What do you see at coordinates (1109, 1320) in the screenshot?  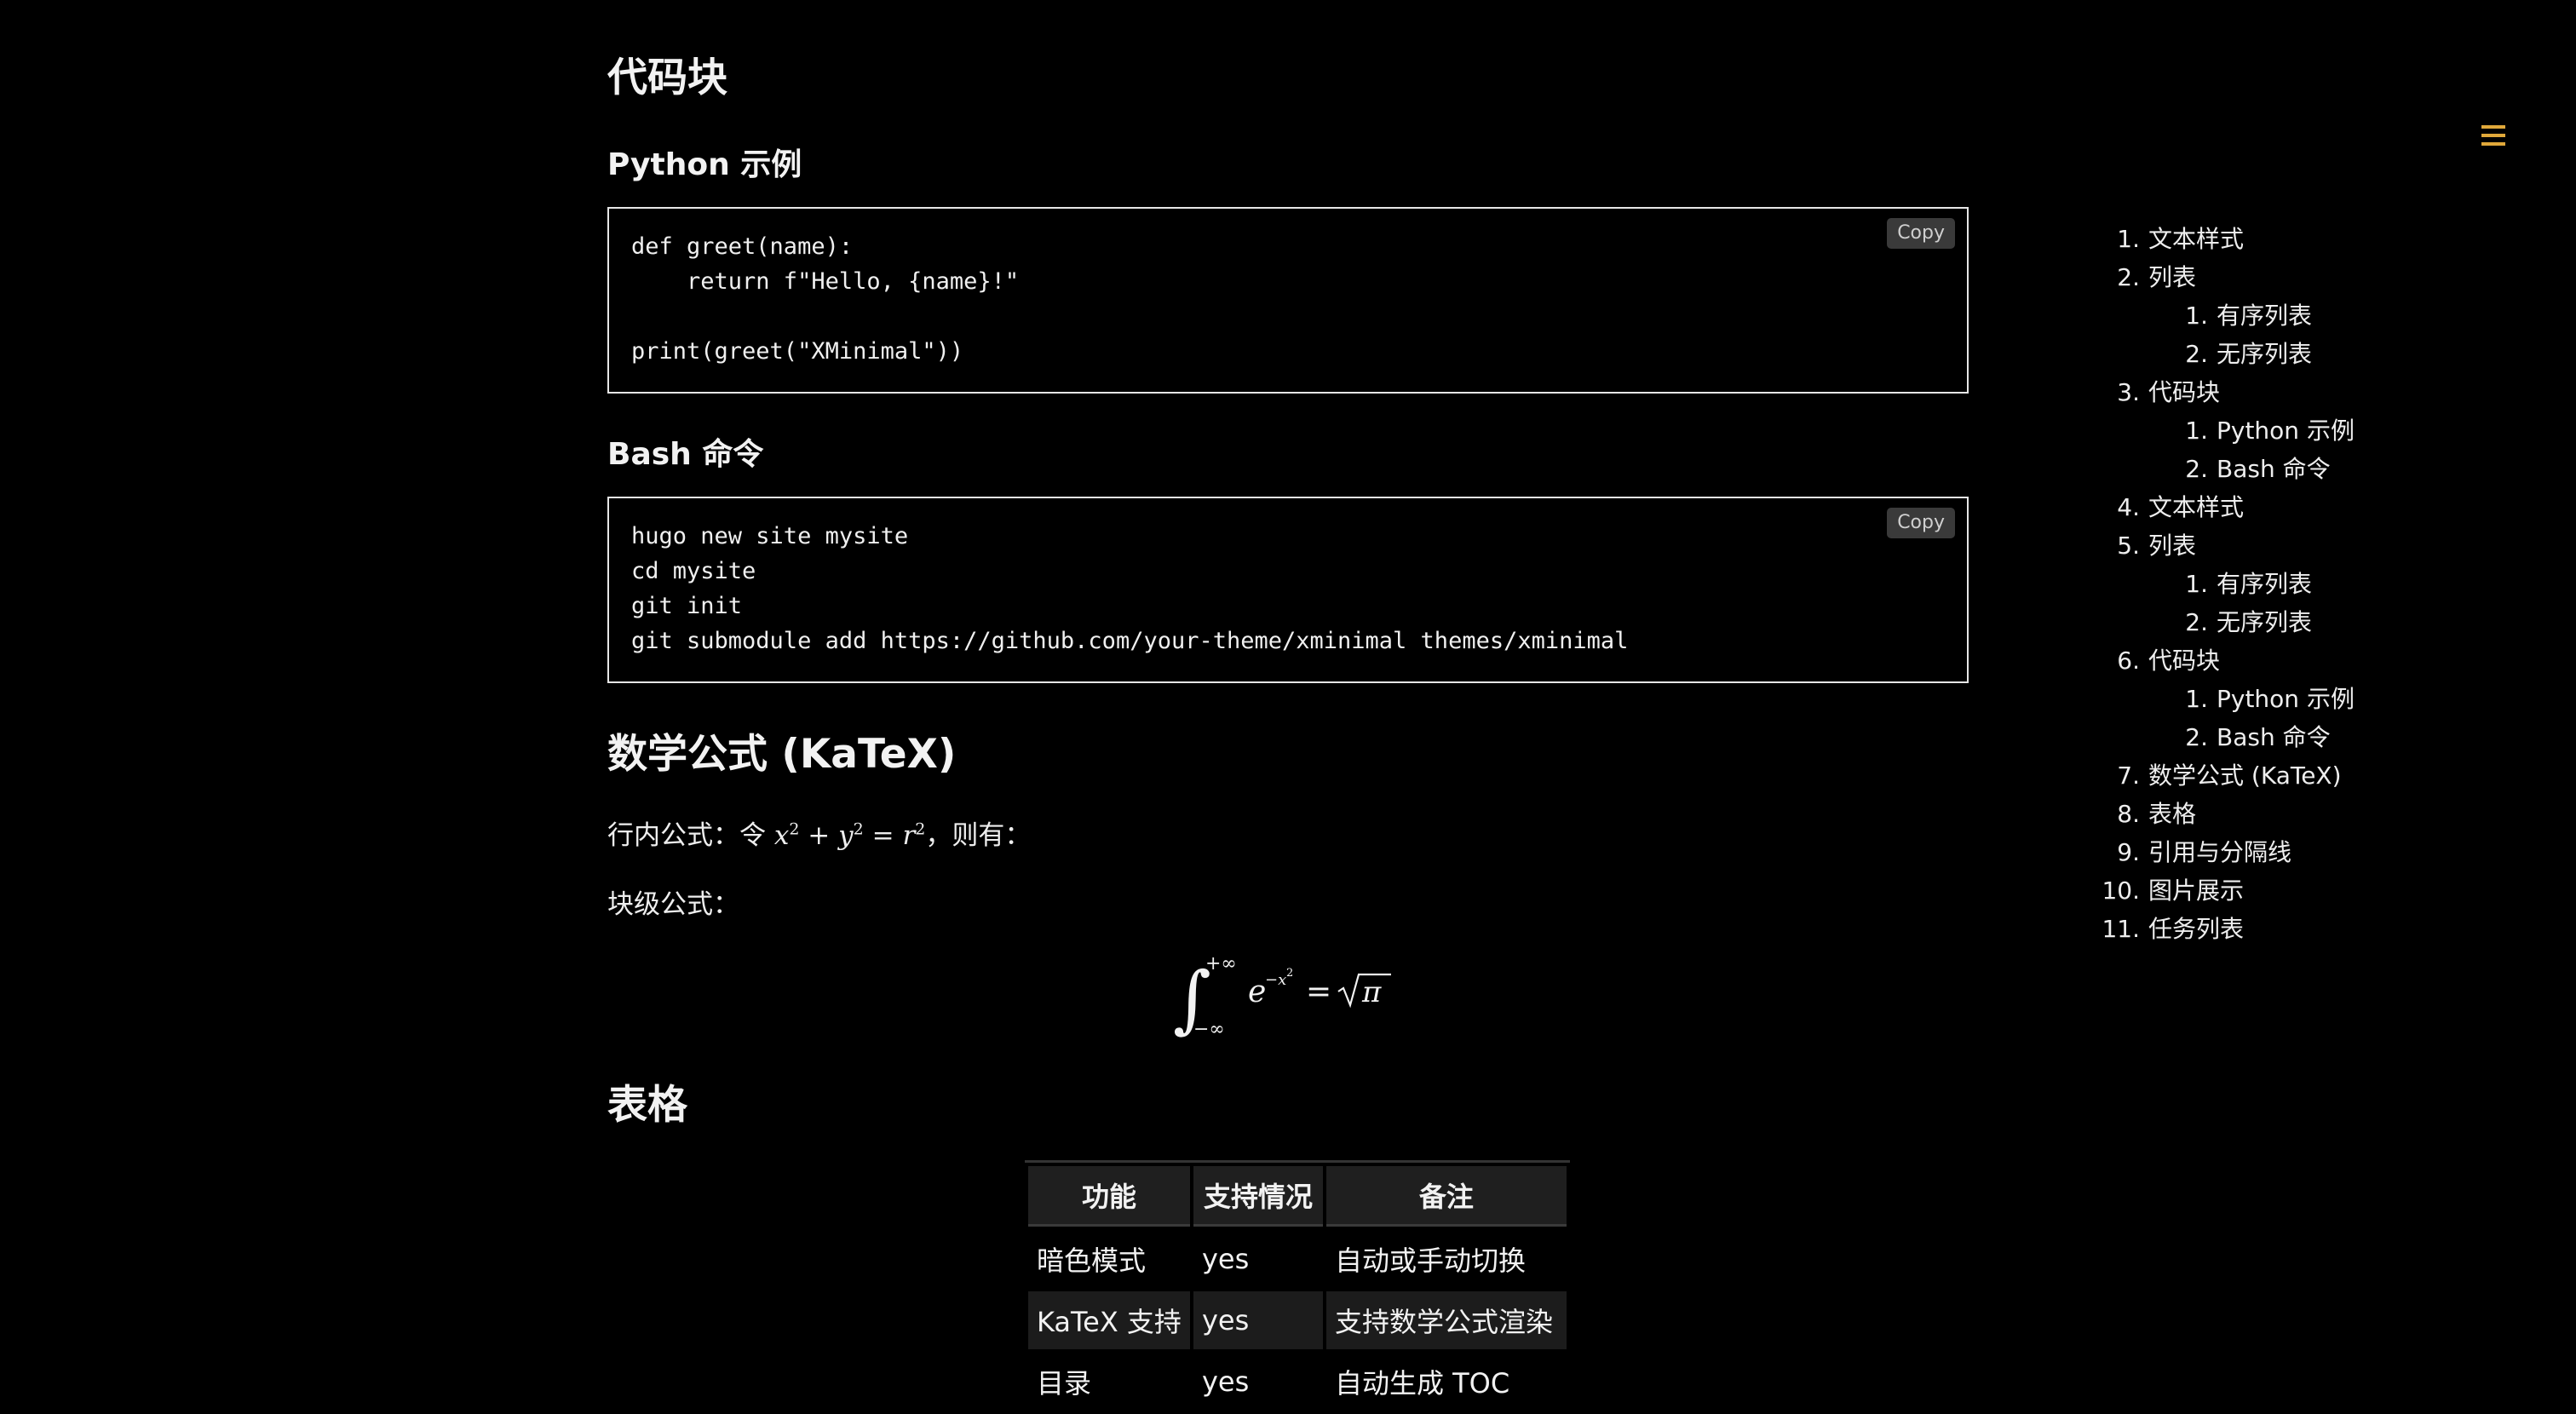 I see `table-cell: KaTeX 支持` at bounding box center [1109, 1320].